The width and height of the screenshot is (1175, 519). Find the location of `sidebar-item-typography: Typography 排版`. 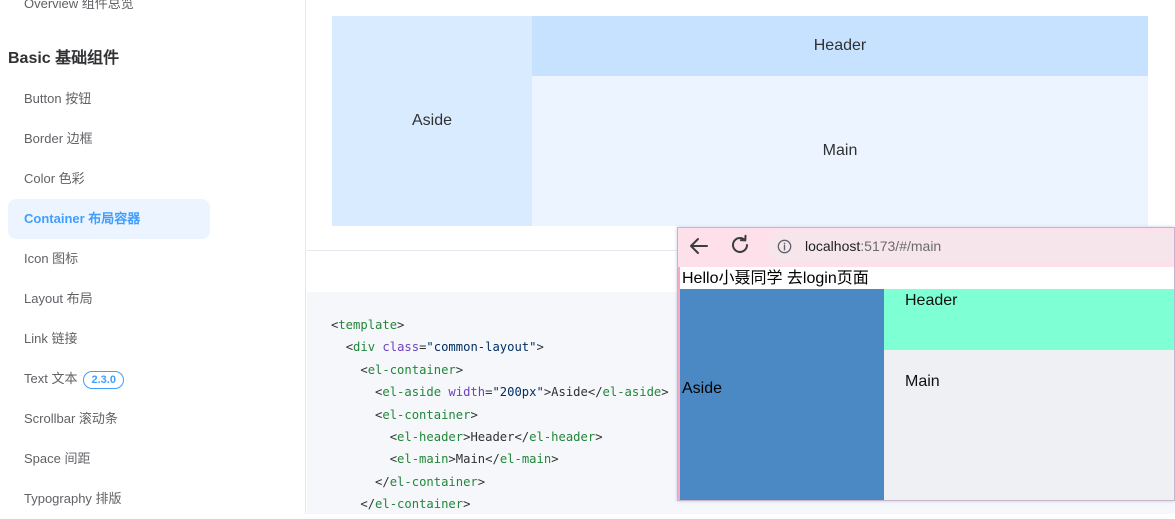

sidebar-item-typography: Typography 排版 is located at coordinates (109, 499).